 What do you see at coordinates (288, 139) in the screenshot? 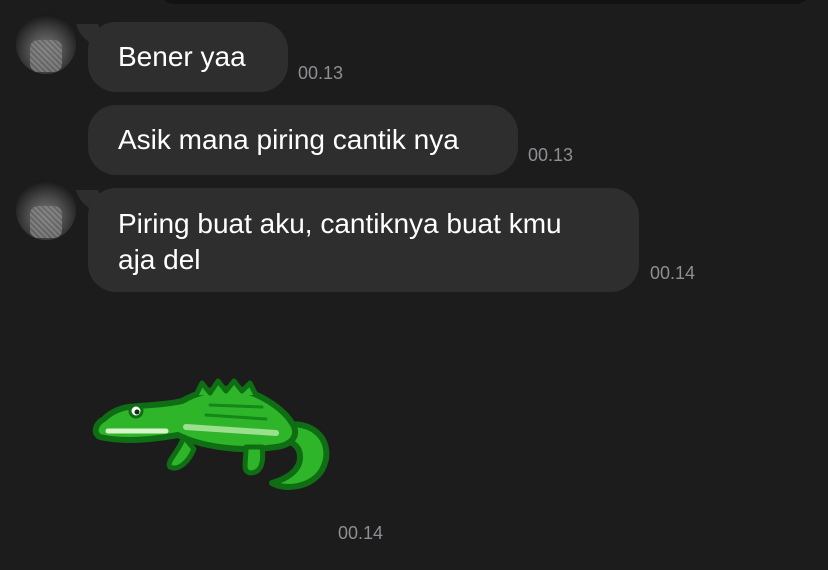
I see `message-text: Asik mana piring cantik nya` at bounding box center [288, 139].